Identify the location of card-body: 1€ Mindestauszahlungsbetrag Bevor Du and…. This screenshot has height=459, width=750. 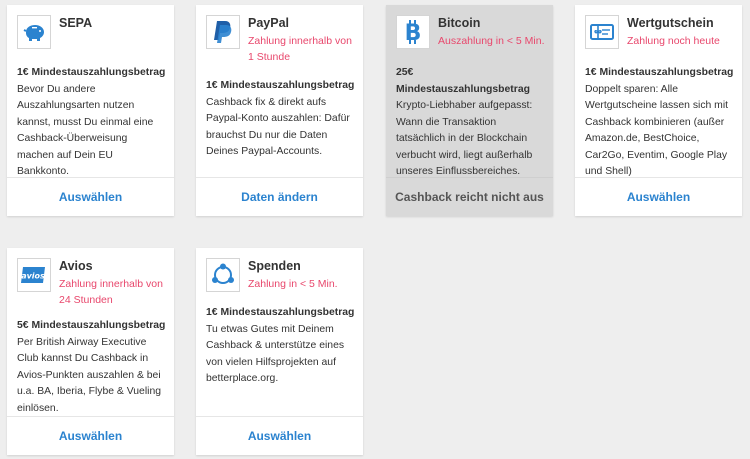
(91, 123).